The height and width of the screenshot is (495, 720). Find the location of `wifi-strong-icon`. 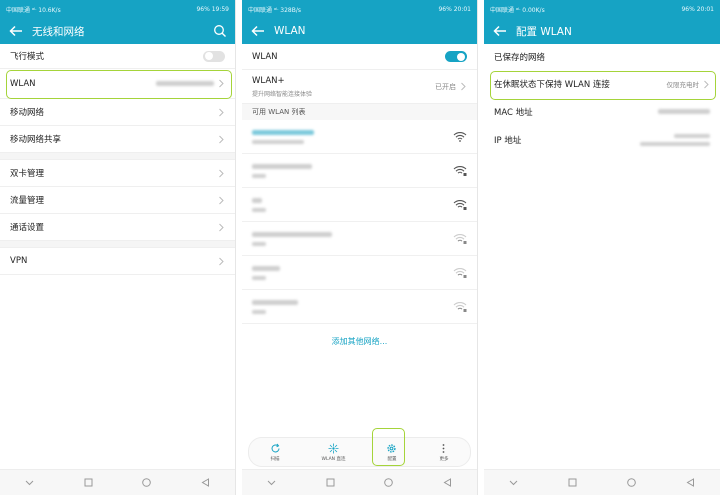

wifi-strong-icon is located at coordinates (460, 136).